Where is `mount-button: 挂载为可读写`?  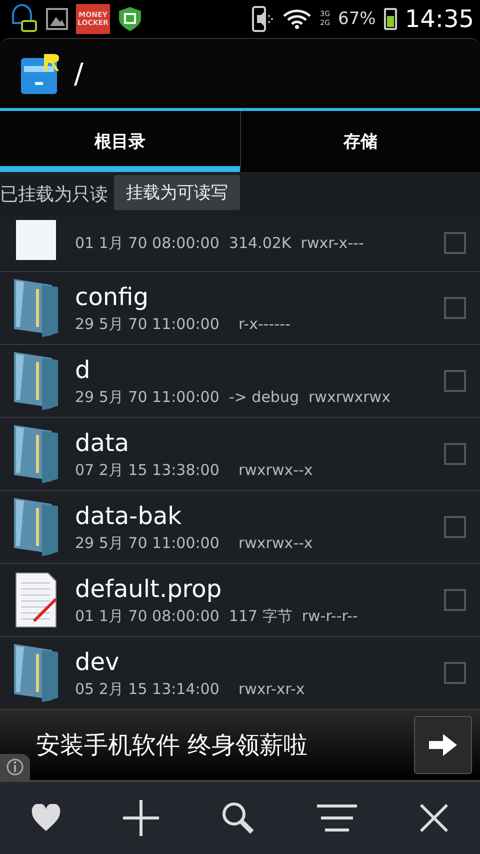 mount-button: 挂载为可读写 is located at coordinates (177, 192).